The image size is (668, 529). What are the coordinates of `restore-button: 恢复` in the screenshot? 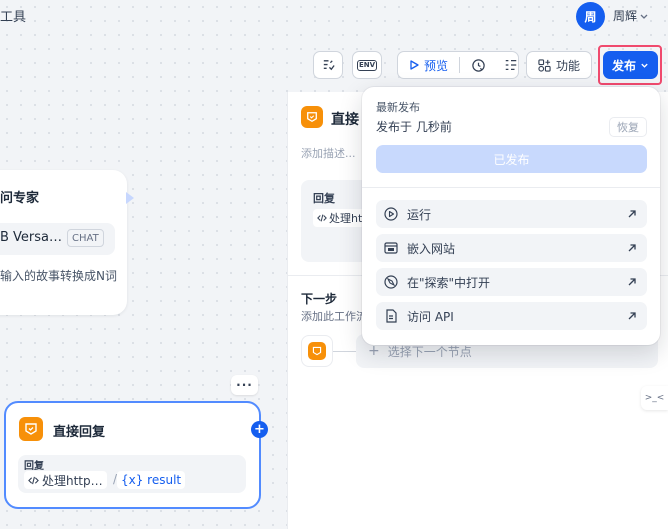 It's located at (628, 127).